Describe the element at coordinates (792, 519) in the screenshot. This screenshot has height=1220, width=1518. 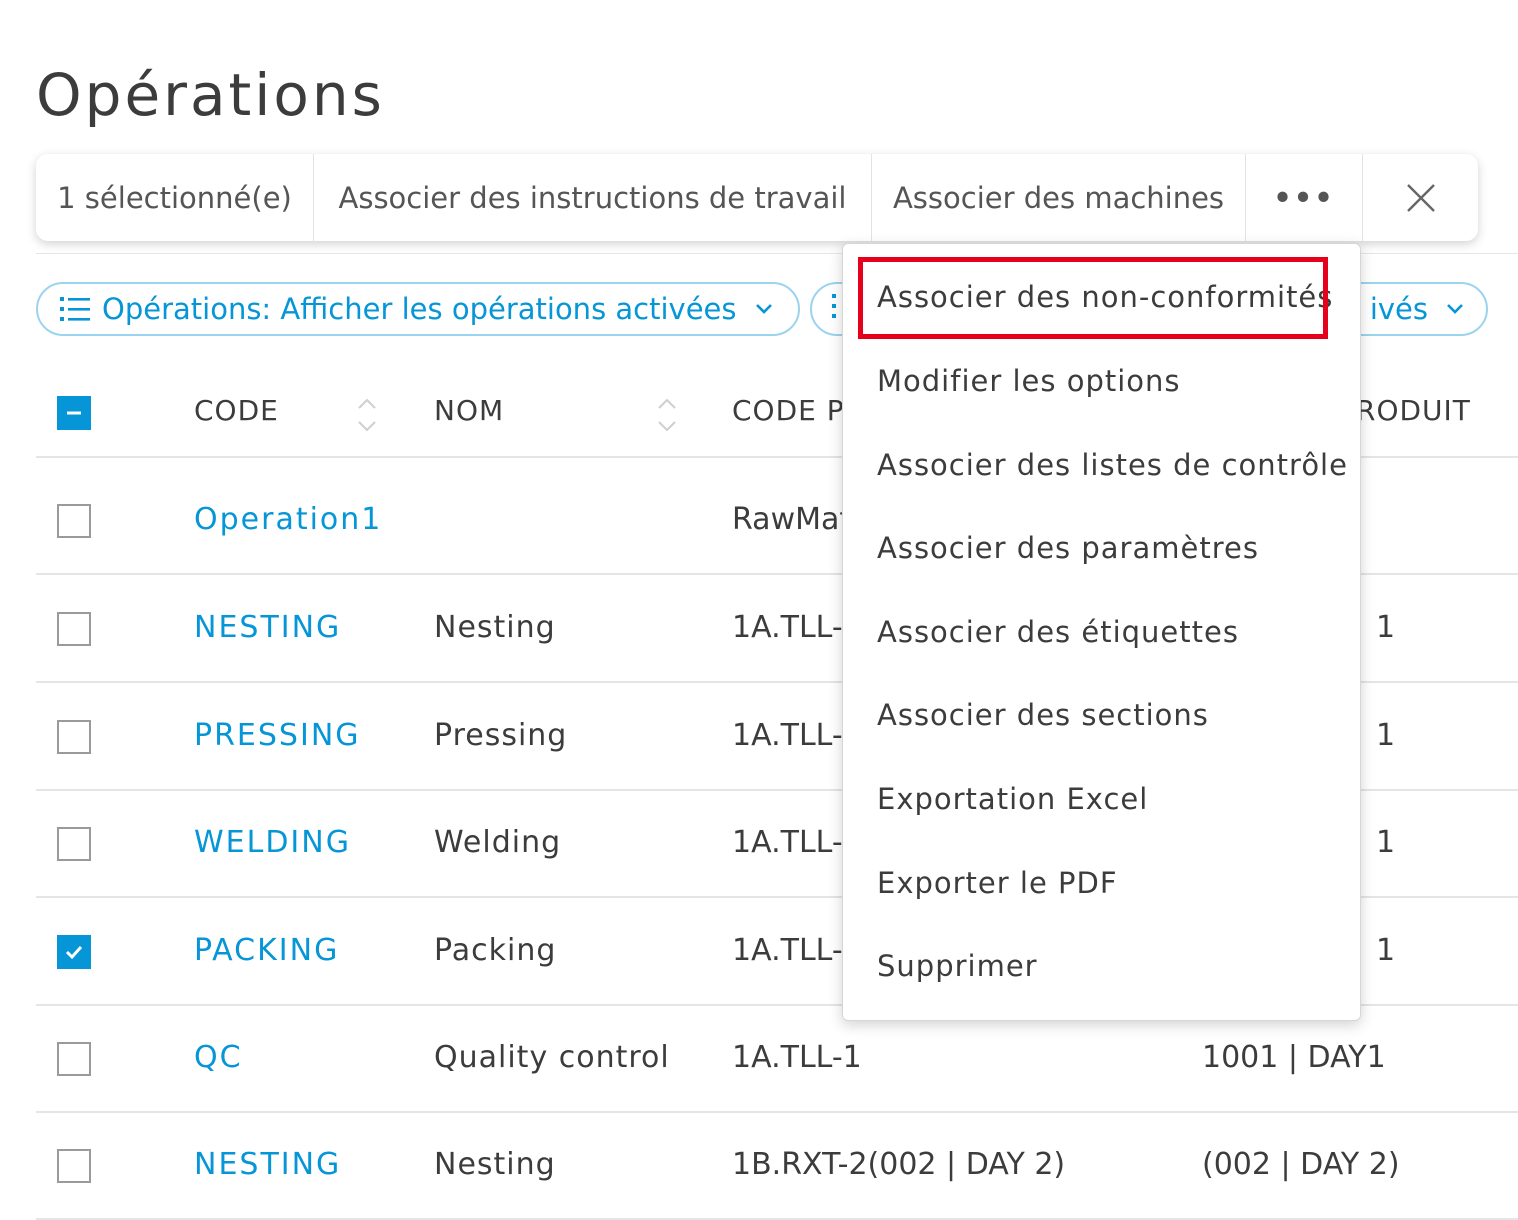
I see `product-code-cell: RawMat` at that location.